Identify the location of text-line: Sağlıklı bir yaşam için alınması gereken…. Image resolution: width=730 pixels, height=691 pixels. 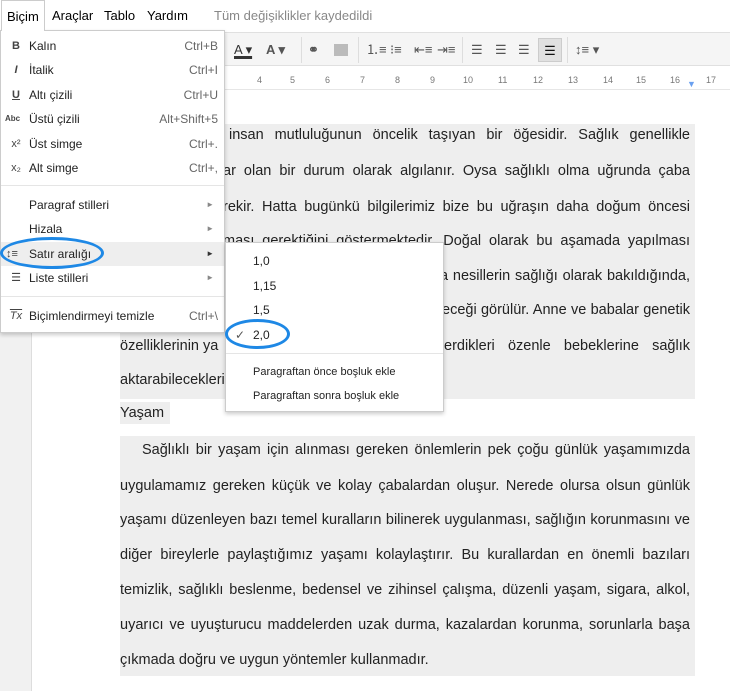
(416, 450).